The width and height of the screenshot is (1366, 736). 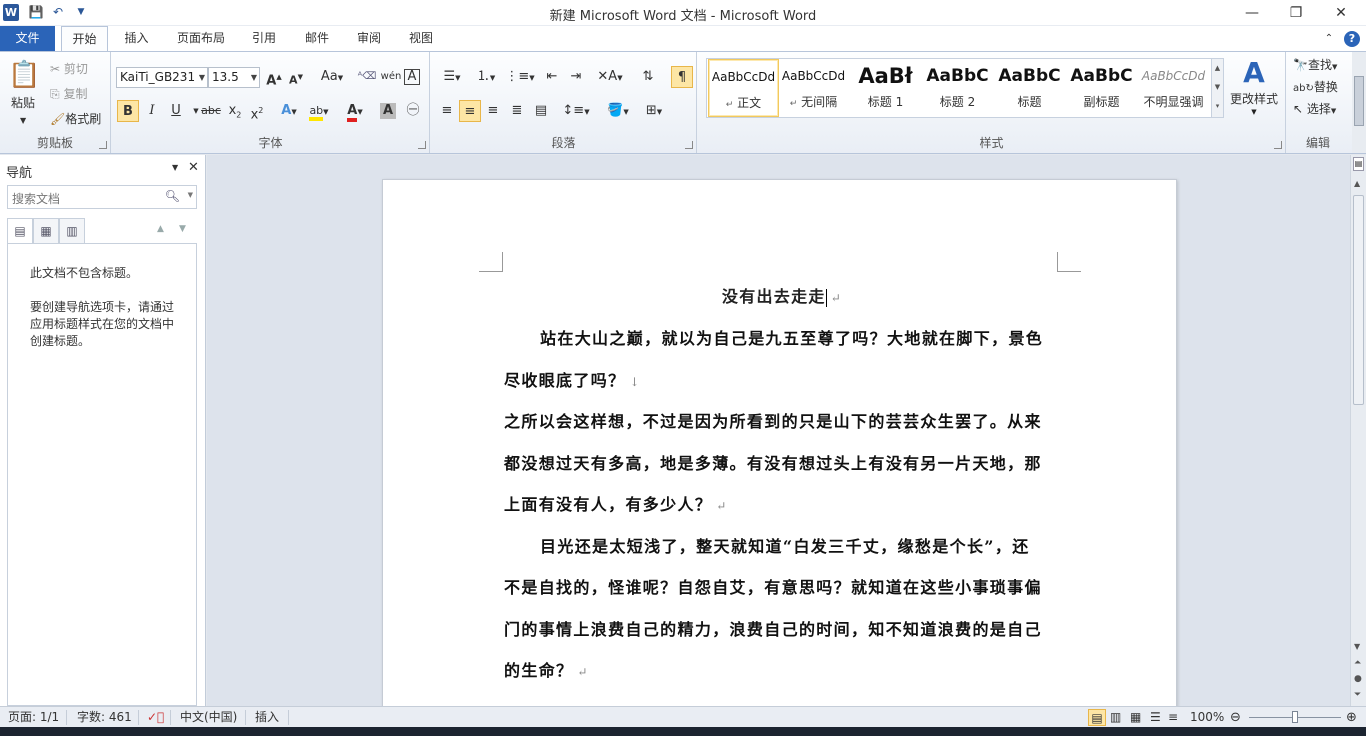 I want to click on next-page-icon: ⏷, so click(x=1357, y=695).